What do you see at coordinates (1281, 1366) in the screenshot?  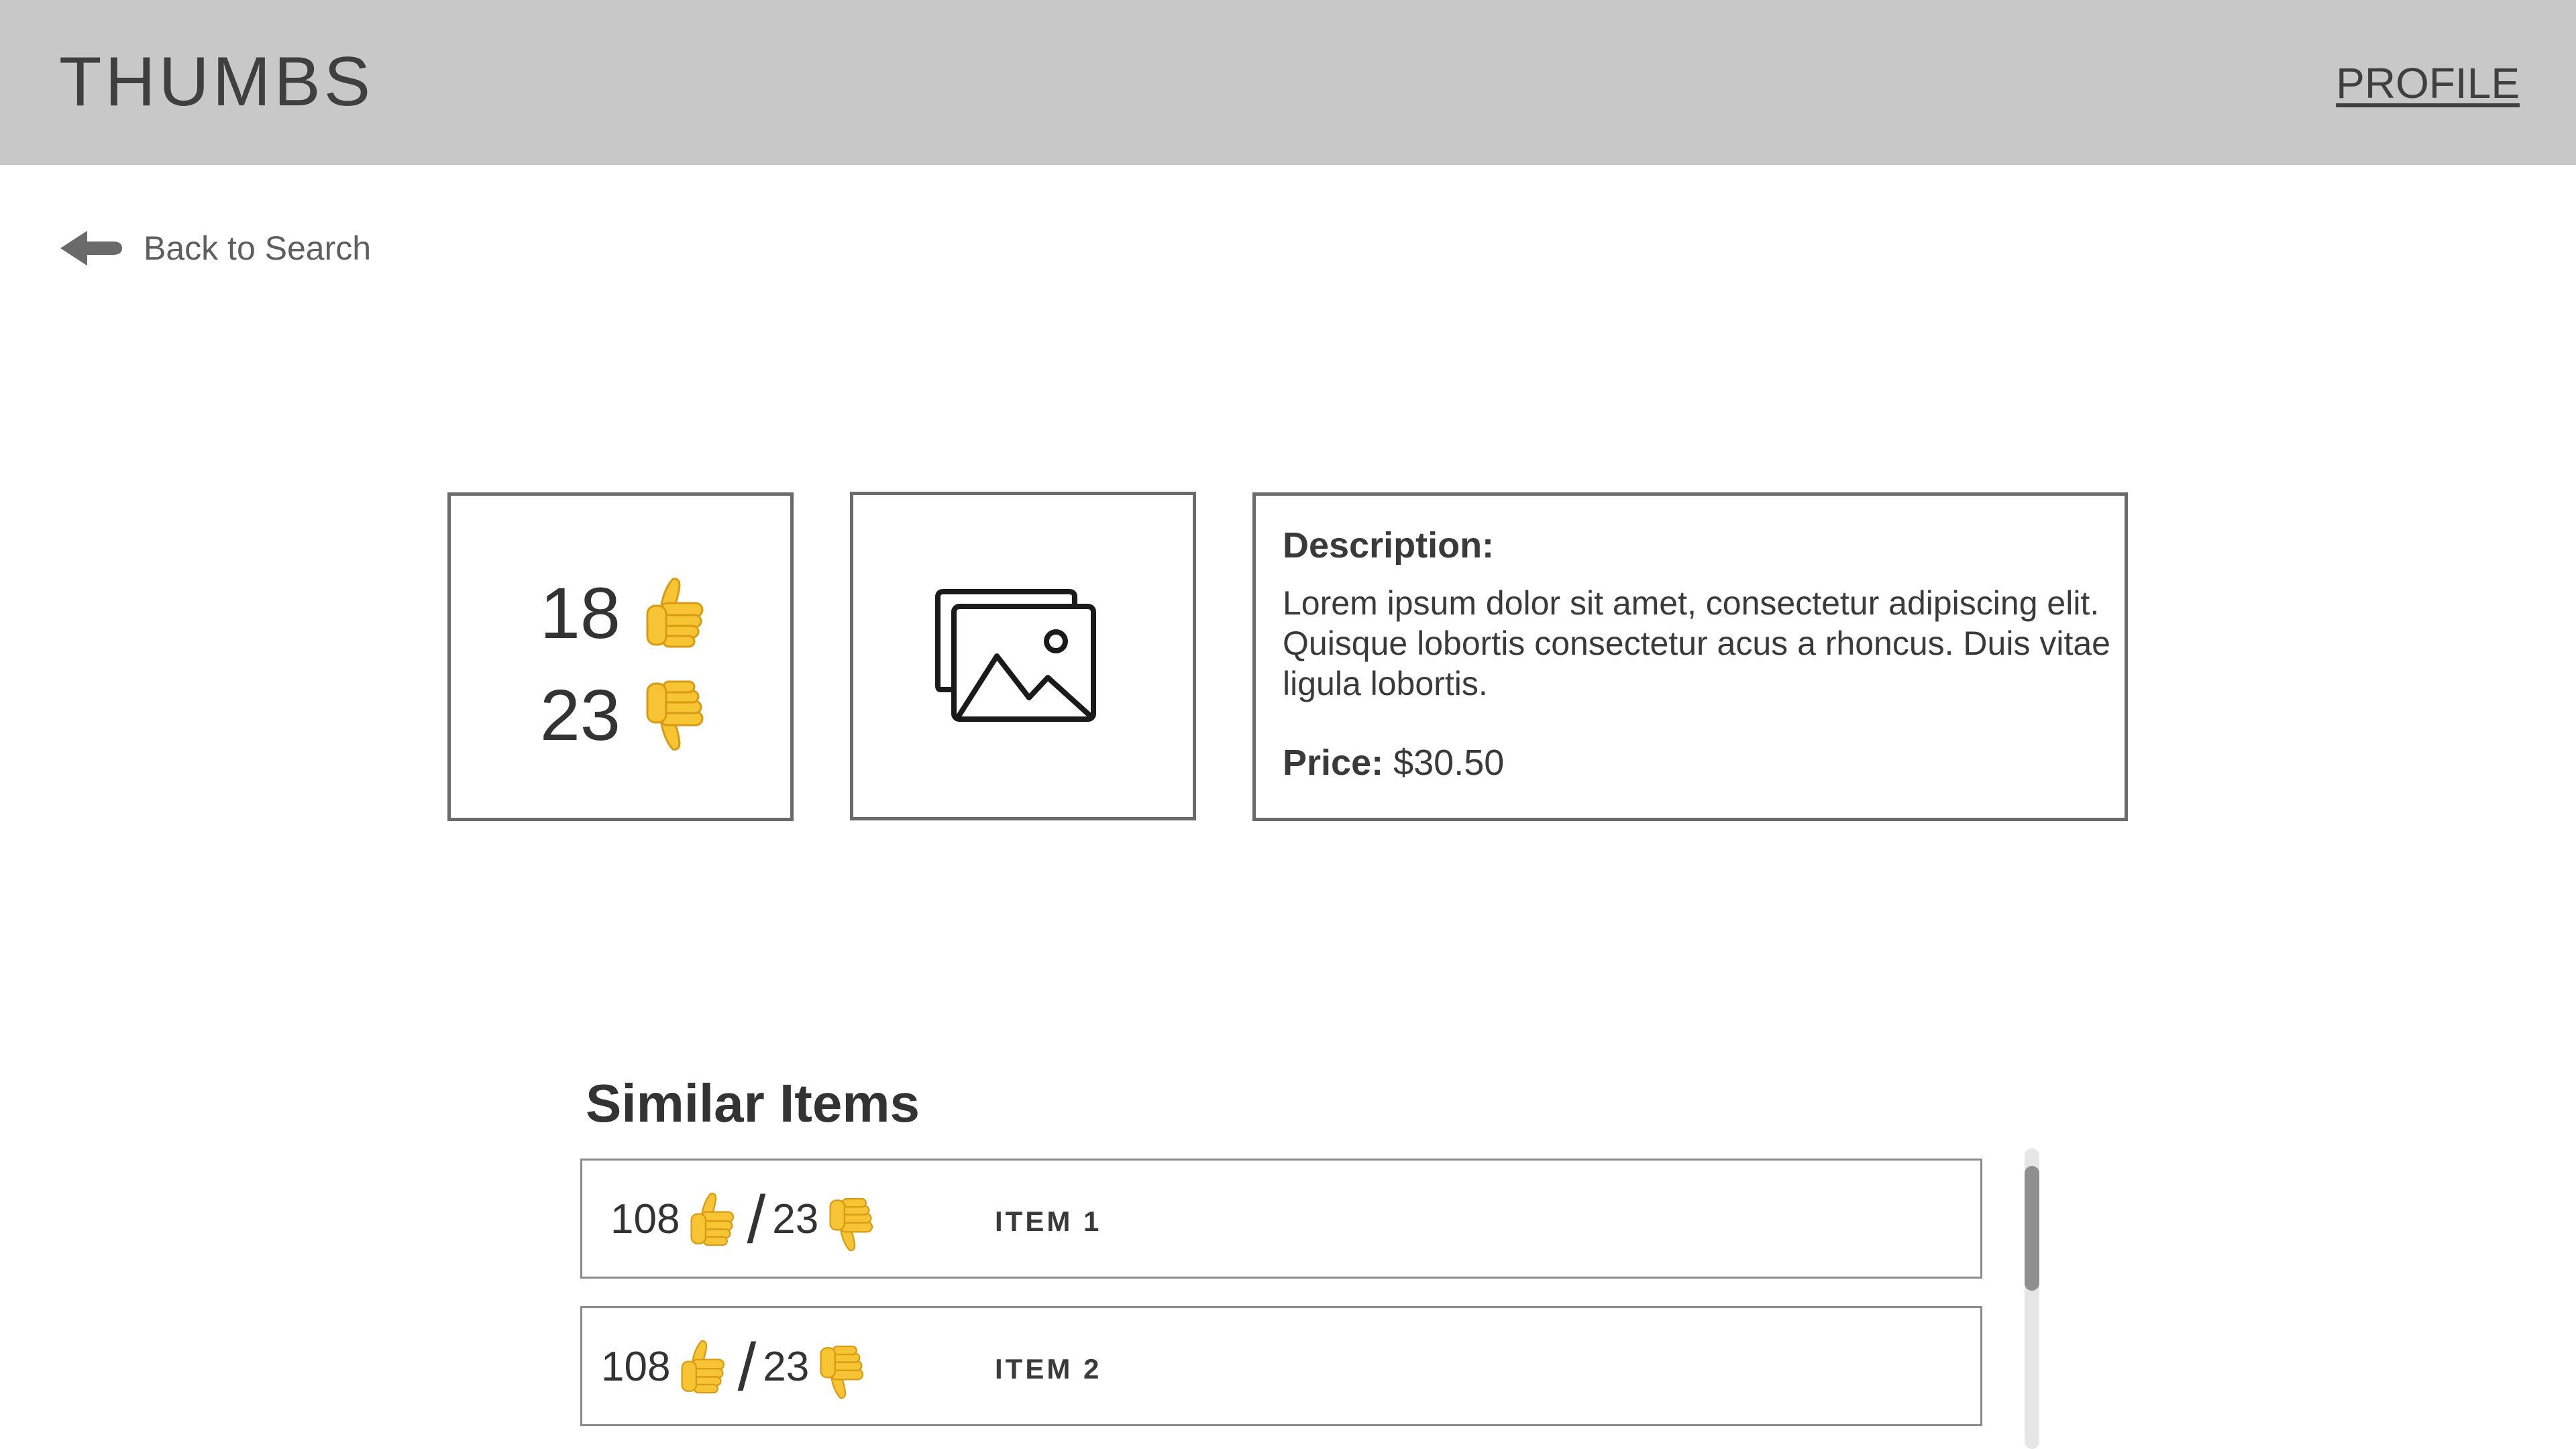 I see `similar-item-row: 108 / 23 ITEM 2` at bounding box center [1281, 1366].